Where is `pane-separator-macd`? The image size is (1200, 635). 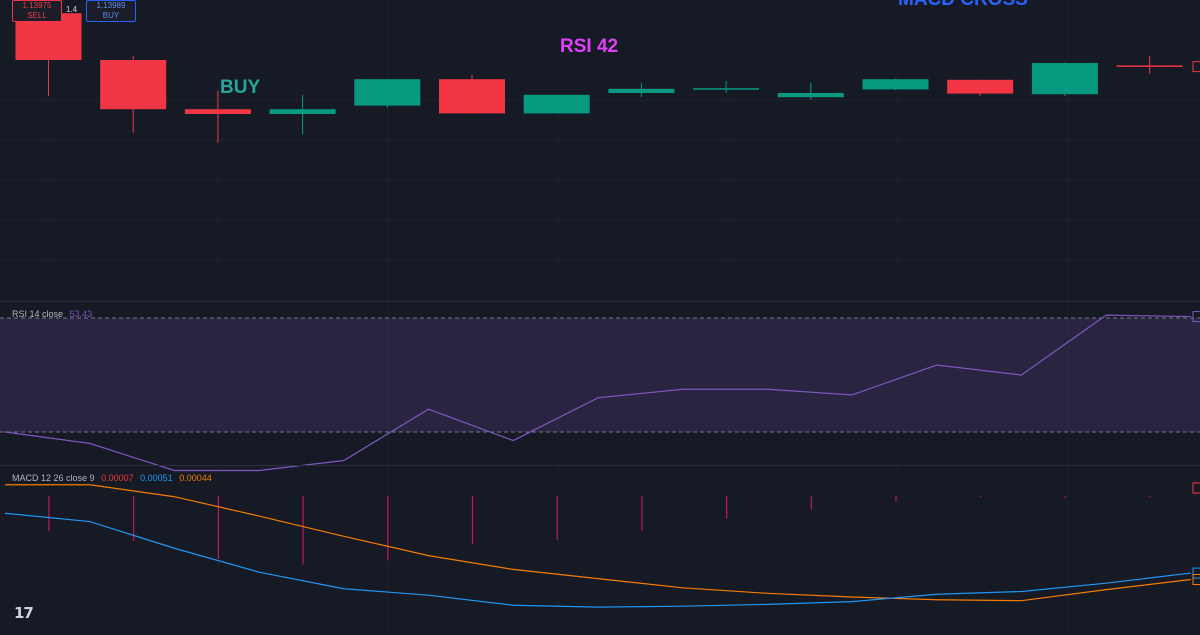
pane-separator-macd is located at coordinates (600, 465).